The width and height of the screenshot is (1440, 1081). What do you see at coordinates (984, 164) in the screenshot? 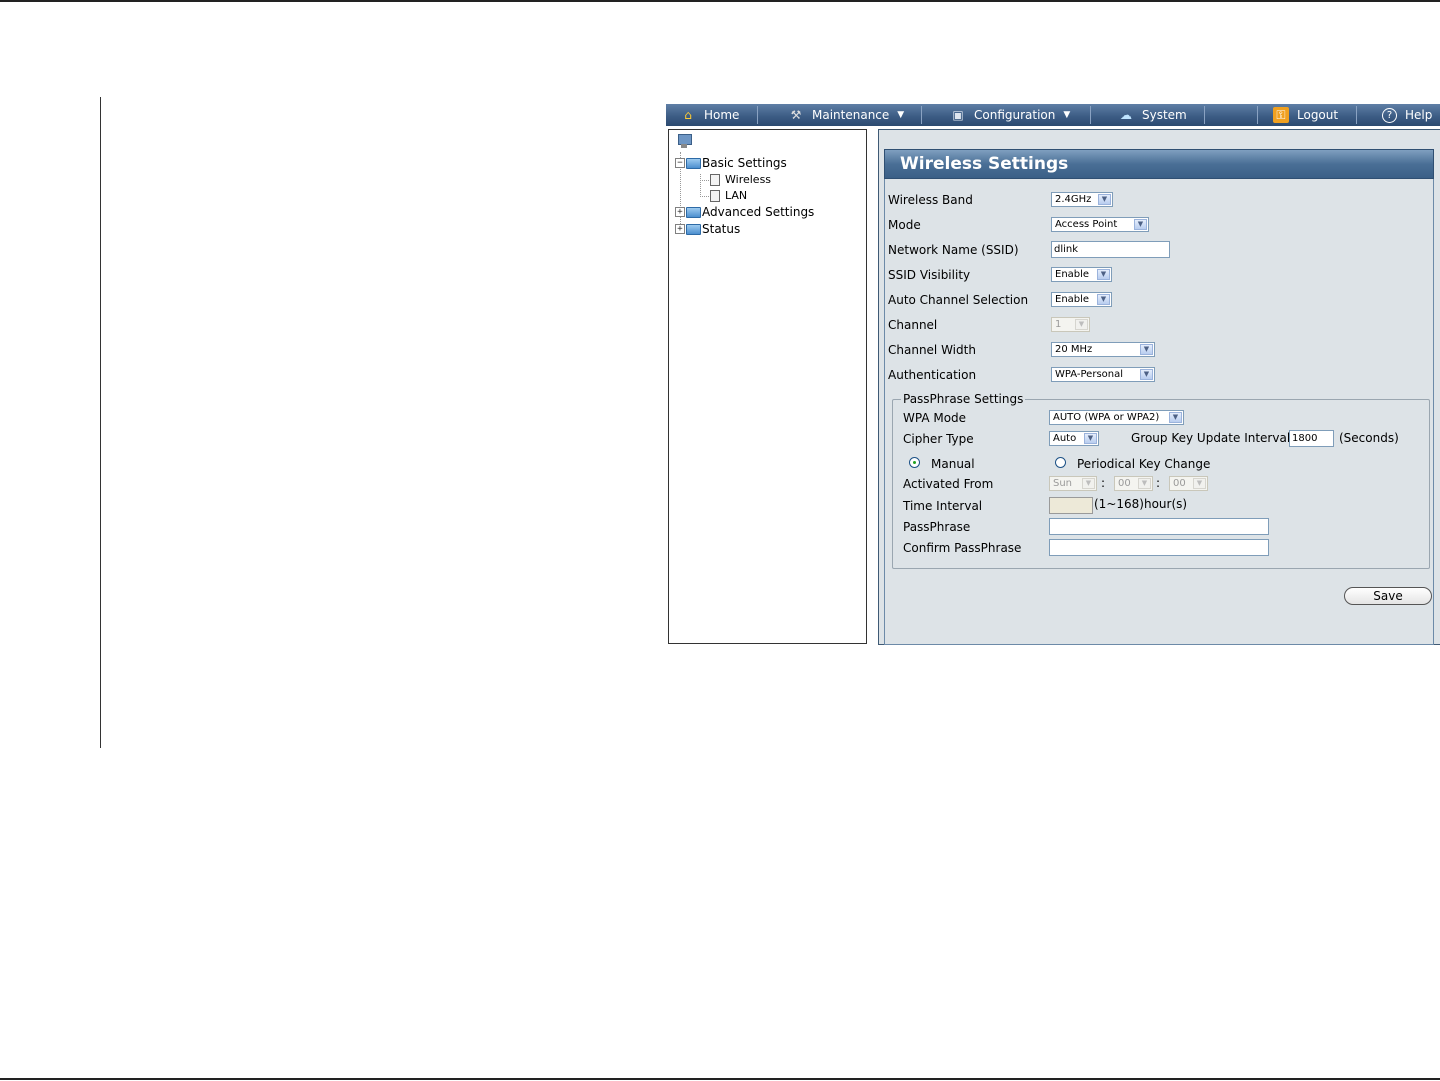
I see `page-title: Wireless Settings` at bounding box center [984, 164].